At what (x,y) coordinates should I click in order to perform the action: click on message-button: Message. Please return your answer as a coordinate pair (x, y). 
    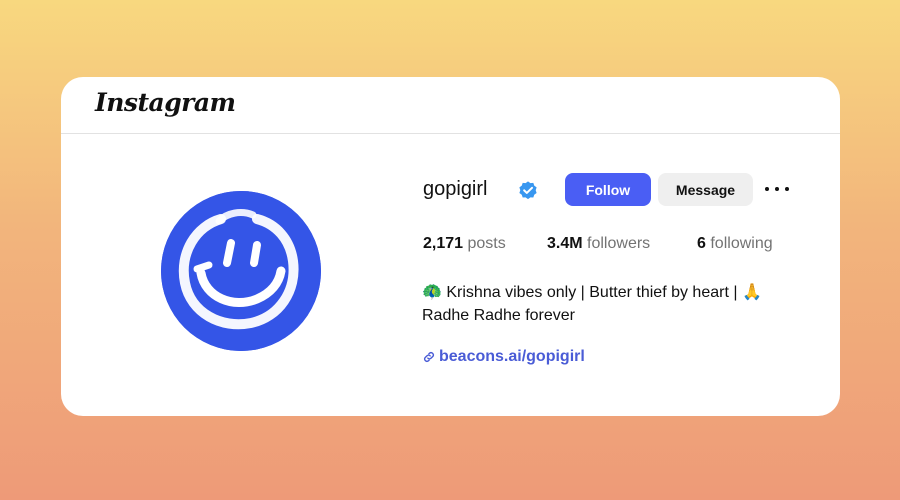
    Looking at the image, I should click on (705, 189).